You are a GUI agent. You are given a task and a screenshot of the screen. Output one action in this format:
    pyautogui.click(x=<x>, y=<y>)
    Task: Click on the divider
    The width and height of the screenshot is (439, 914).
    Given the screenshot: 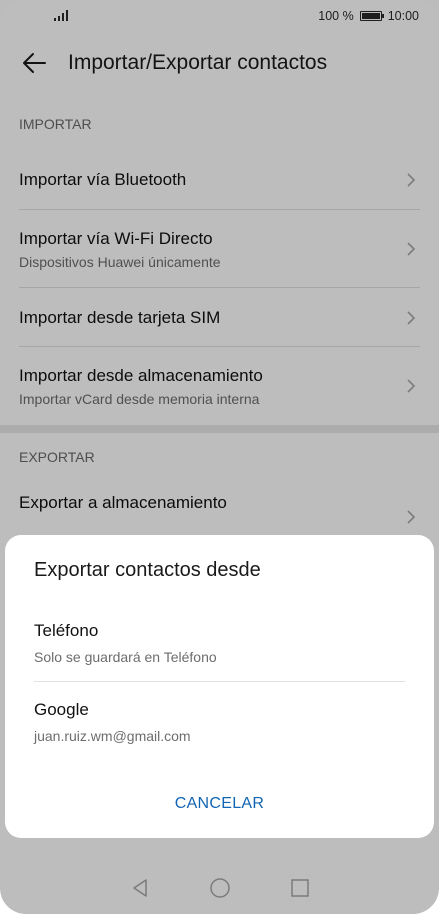 What is the action you would take?
    pyautogui.click(x=219, y=681)
    